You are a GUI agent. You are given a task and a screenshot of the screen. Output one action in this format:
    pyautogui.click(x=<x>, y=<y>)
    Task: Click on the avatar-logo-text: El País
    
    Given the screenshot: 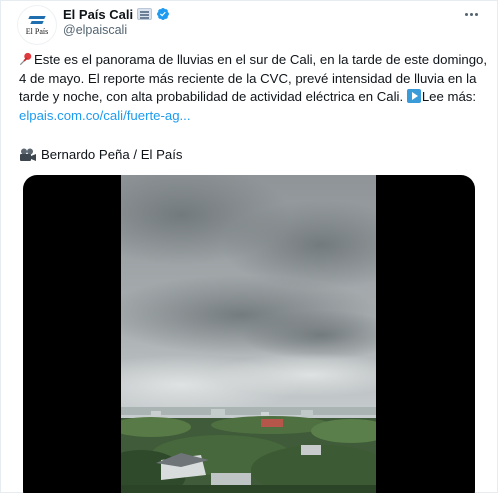 What is the action you would take?
    pyautogui.click(x=37, y=31)
    